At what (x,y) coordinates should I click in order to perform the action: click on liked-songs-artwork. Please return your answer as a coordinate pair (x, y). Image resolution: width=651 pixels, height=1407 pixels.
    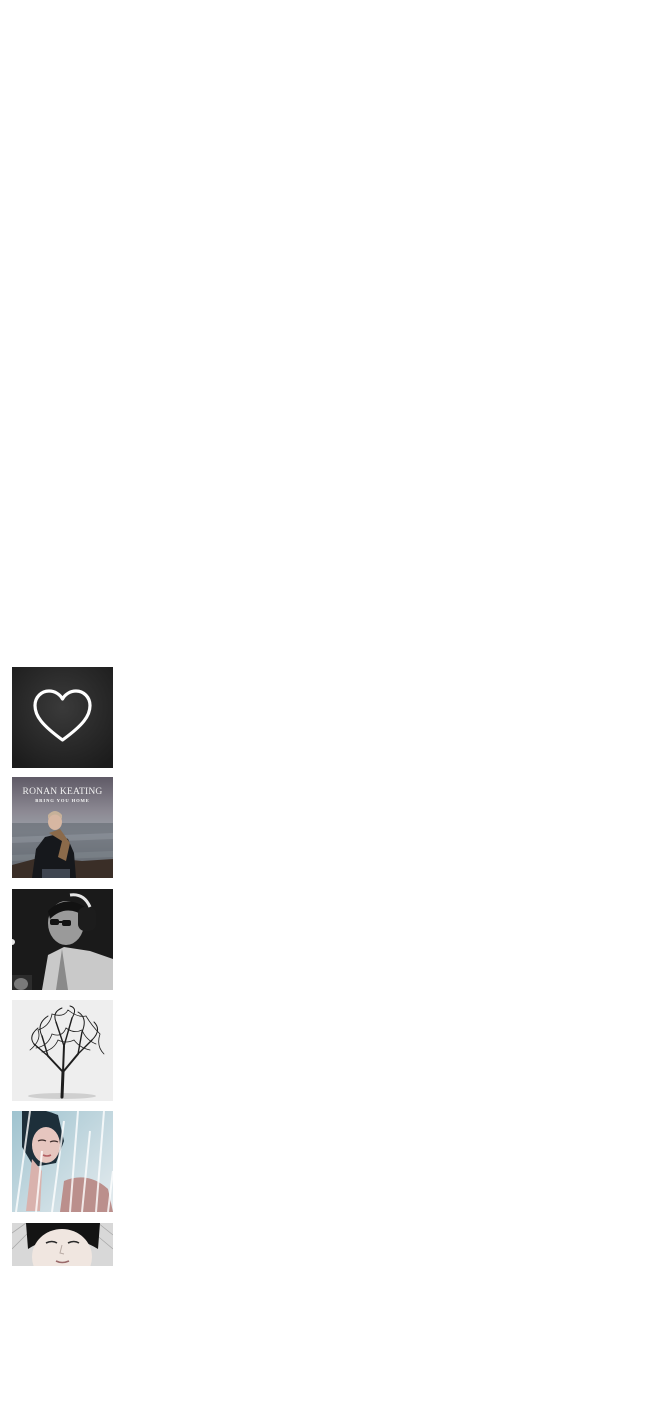
    Looking at the image, I should click on (62, 717).